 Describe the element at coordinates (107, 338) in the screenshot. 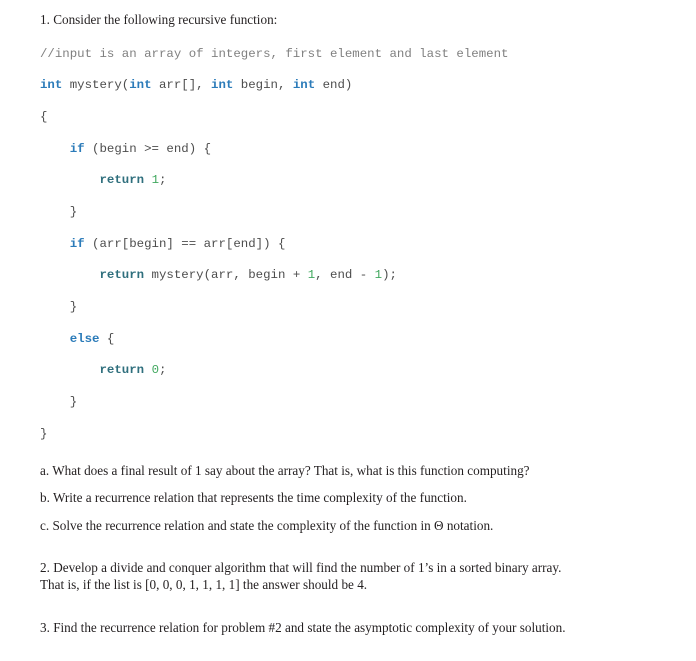

I see `code-token-plain: {` at that location.